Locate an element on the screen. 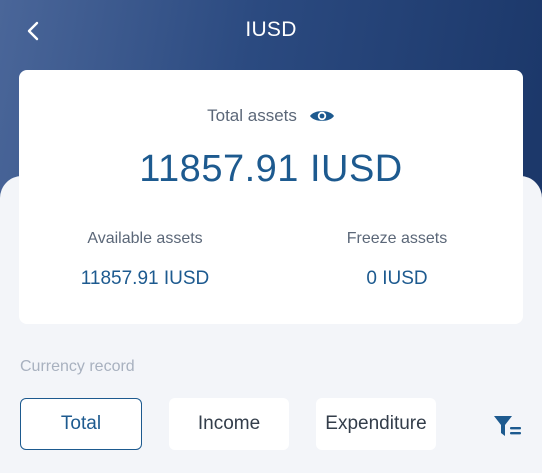 This screenshot has width=542, height=473. tab-income: Income is located at coordinates (229, 424).